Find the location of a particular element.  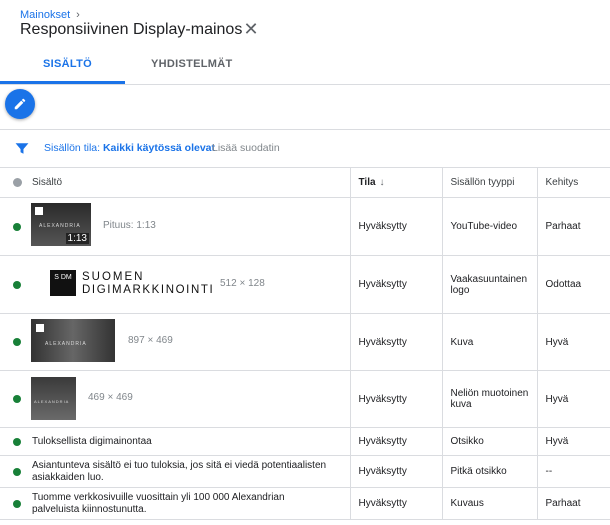

content-cell: S DM SUOMEN DIGIMARKKINOINTI 512 × 128 is located at coordinates (175, 284).